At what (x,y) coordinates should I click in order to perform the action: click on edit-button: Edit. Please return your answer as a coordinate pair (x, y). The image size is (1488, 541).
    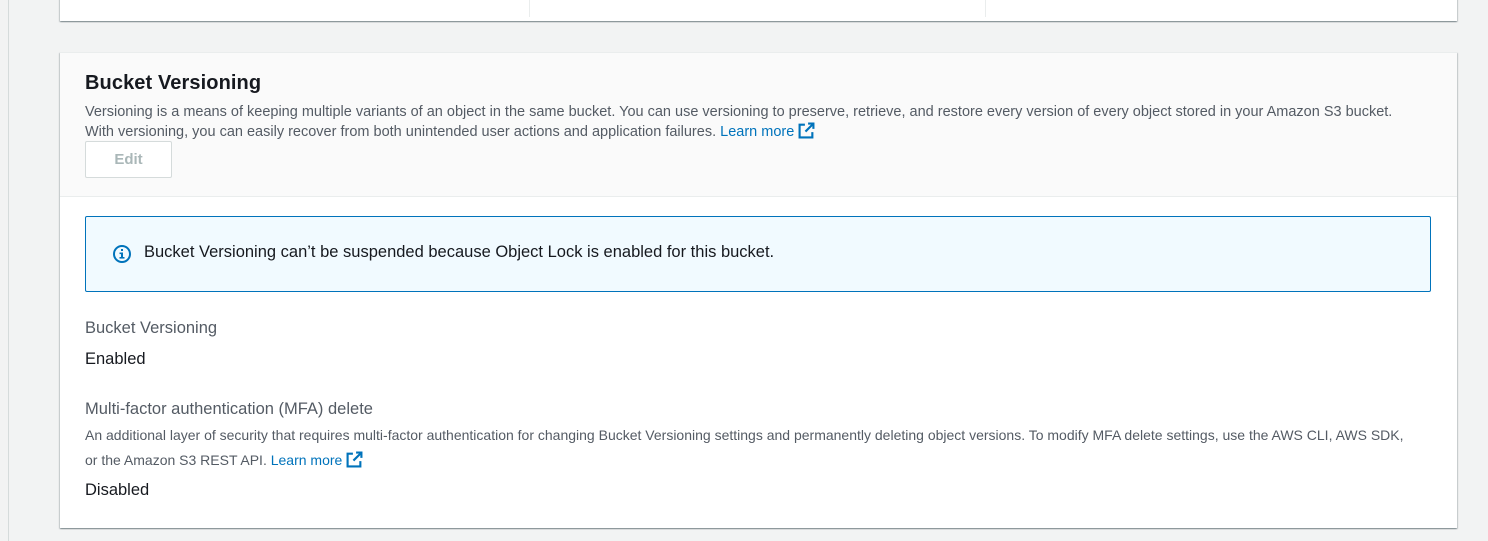
    Looking at the image, I should click on (128, 159).